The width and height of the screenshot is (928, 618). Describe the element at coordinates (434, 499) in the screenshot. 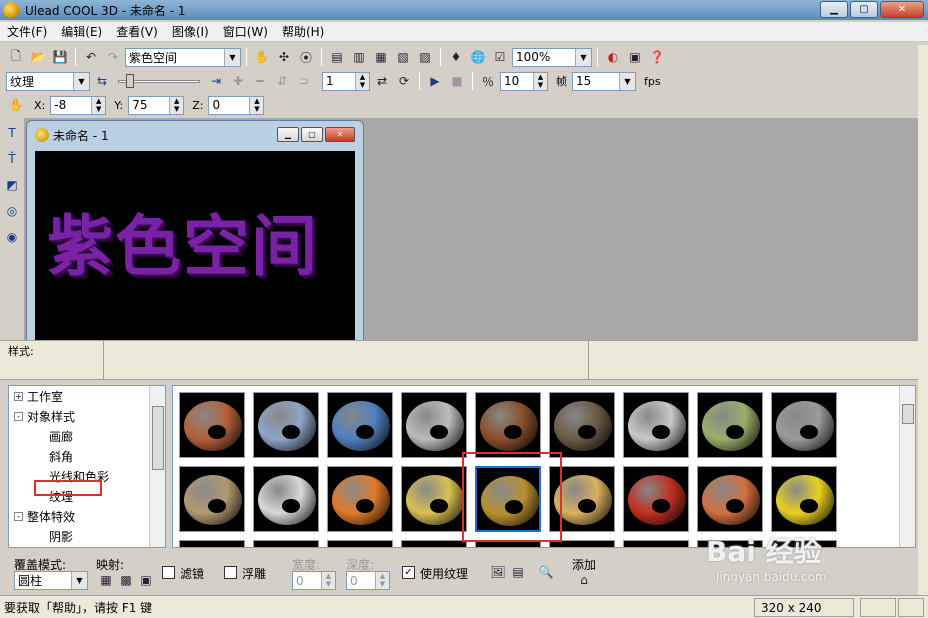

I see `texture-thumbnail-gold-light` at that location.